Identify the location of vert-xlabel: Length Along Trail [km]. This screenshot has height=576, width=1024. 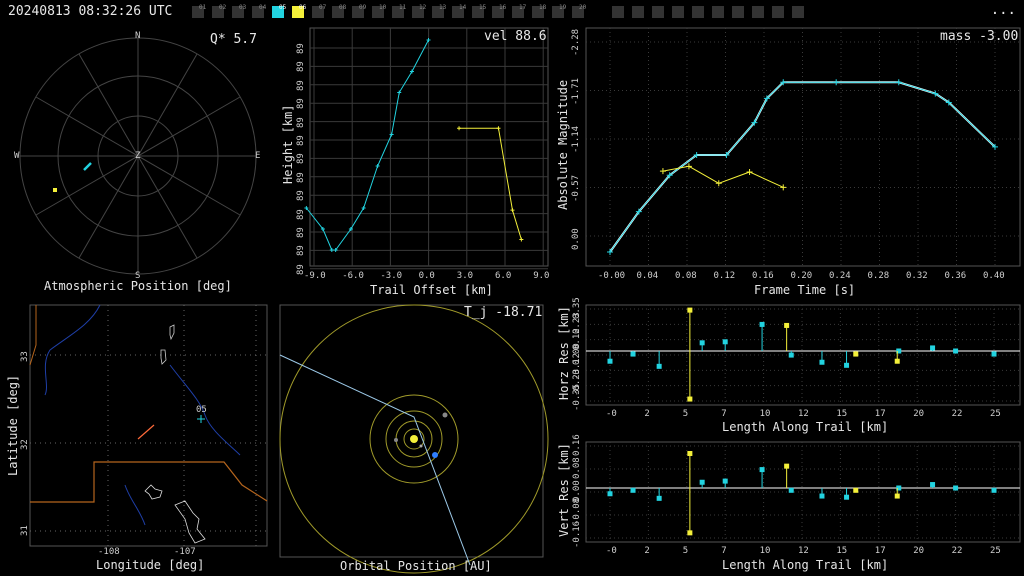
(805, 565).